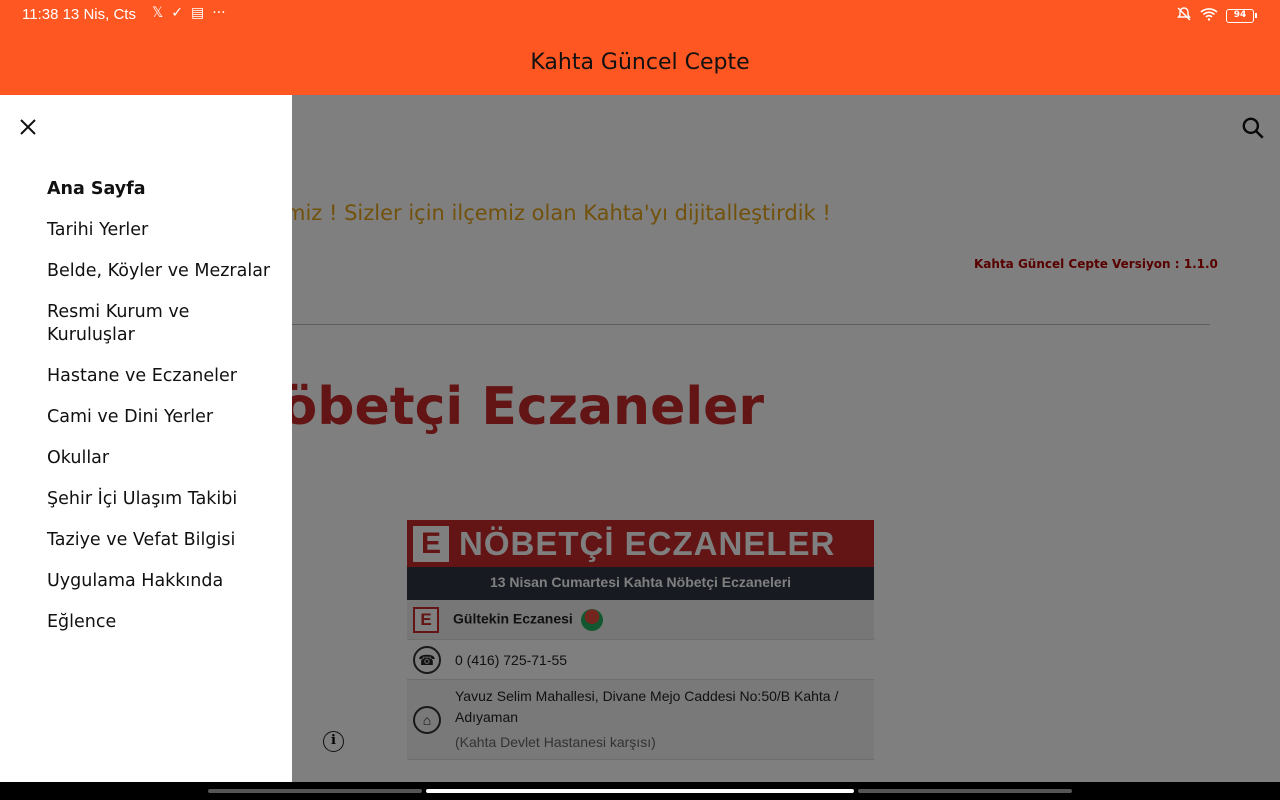 The height and width of the screenshot is (800, 1280). What do you see at coordinates (162, 622) in the screenshot?
I see `menu-item-eglence: Eğlence` at bounding box center [162, 622].